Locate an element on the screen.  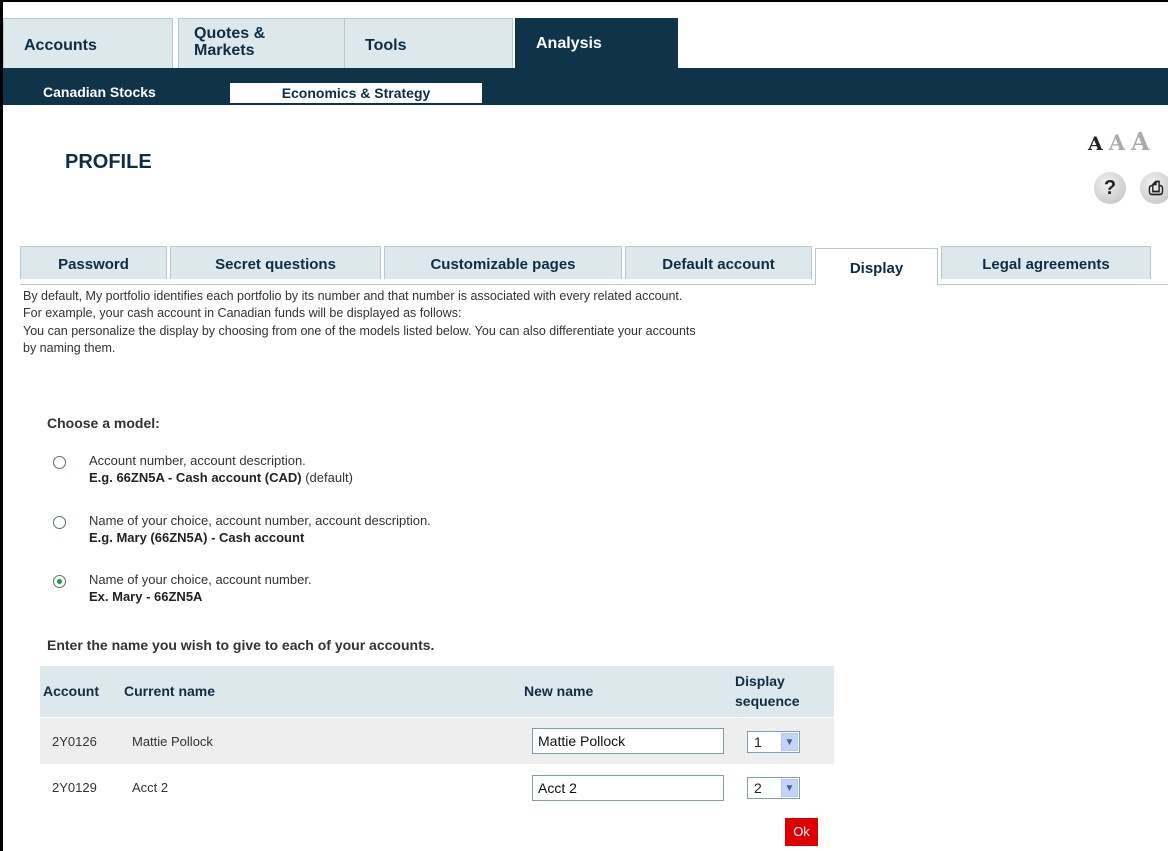
top-navigation: Accounts Quotes & Markets Tools Analysis is located at coordinates (585, 36).